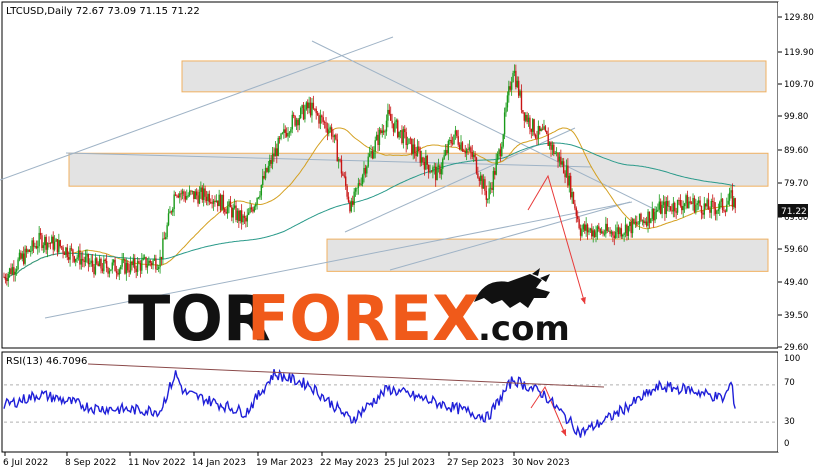 This screenshot has height=475, width=816. Describe the element at coordinates (786, 444) in the screenshot. I see `rsi-tick-label: 0` at that location.